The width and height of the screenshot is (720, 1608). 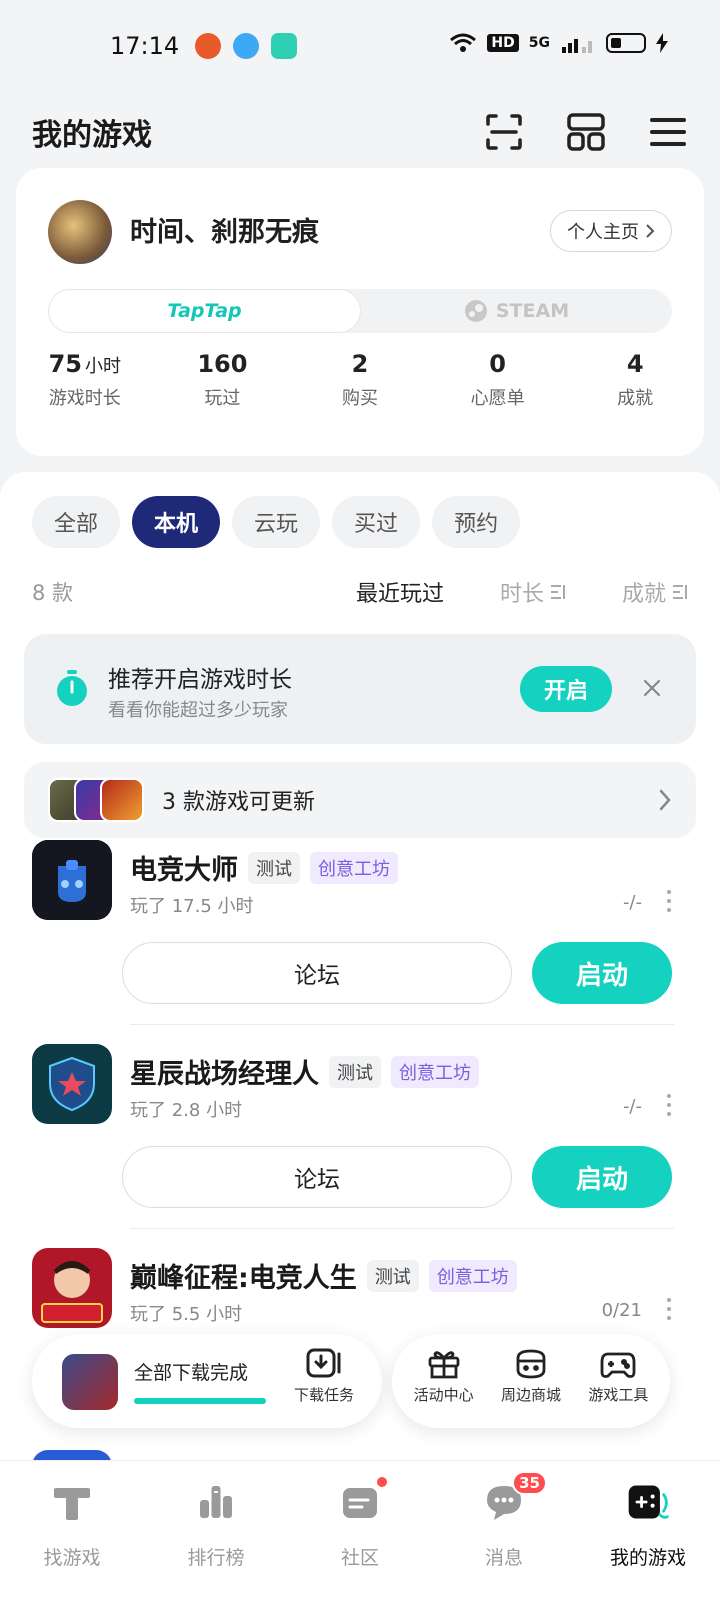 What do you see at coordinates (444, 1365) in the screenshot?
I see `gift-icon` at bounding box center [444, 1365].